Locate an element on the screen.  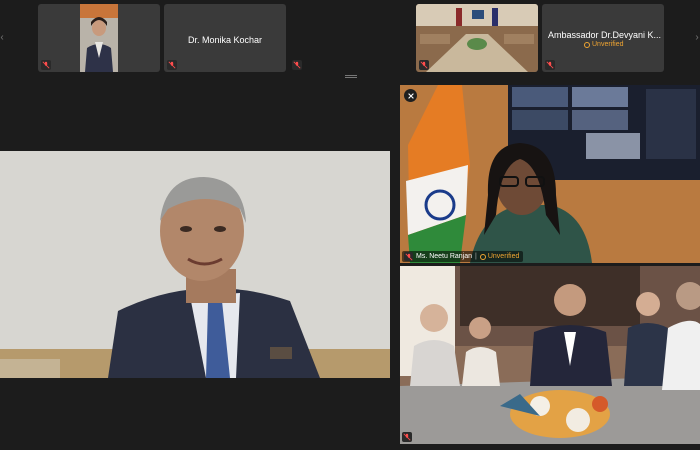
participant-name: Dr. Monika Kochar is located at coordinates (225, 40).